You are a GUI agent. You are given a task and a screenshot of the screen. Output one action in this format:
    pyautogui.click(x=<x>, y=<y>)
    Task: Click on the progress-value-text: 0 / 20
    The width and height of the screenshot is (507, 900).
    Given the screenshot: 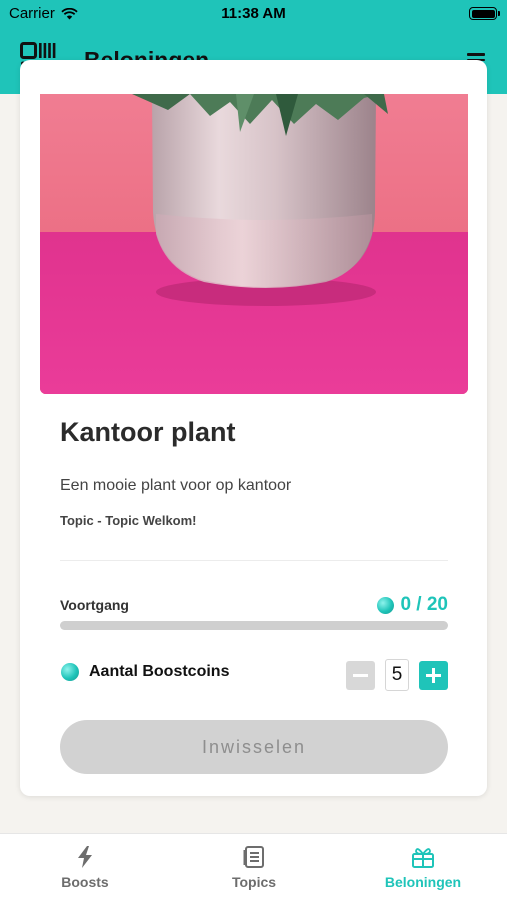 What is the action you would take?
    pyautogui.click(x=424, y=604)
    